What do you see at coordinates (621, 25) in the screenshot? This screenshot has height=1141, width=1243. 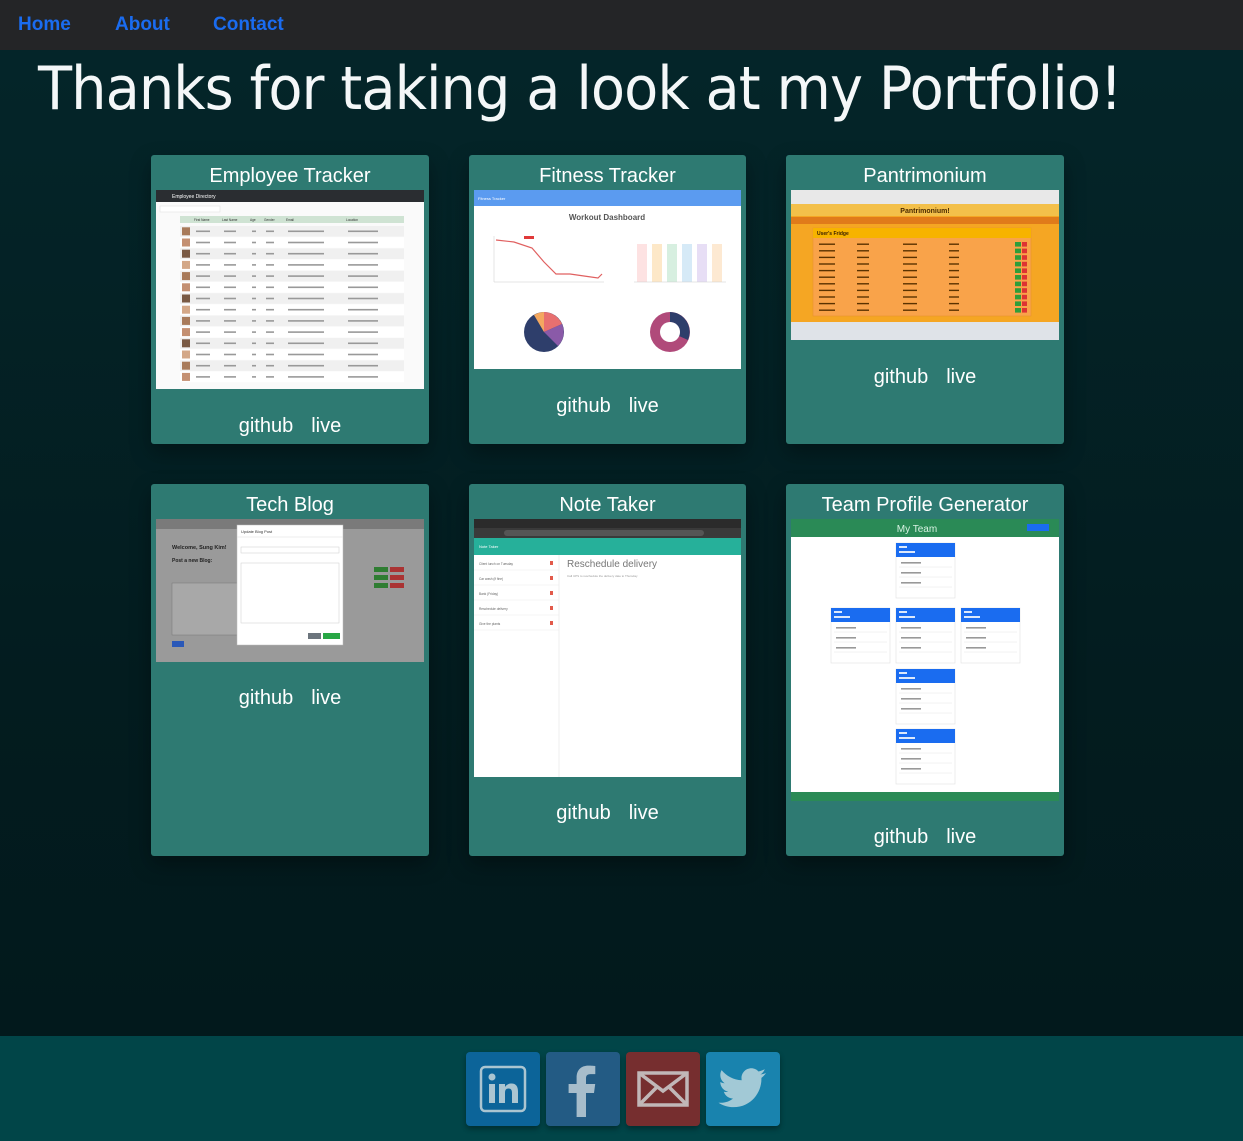 I see `navbar: Home About Contact` at bounding box center [621, 25].